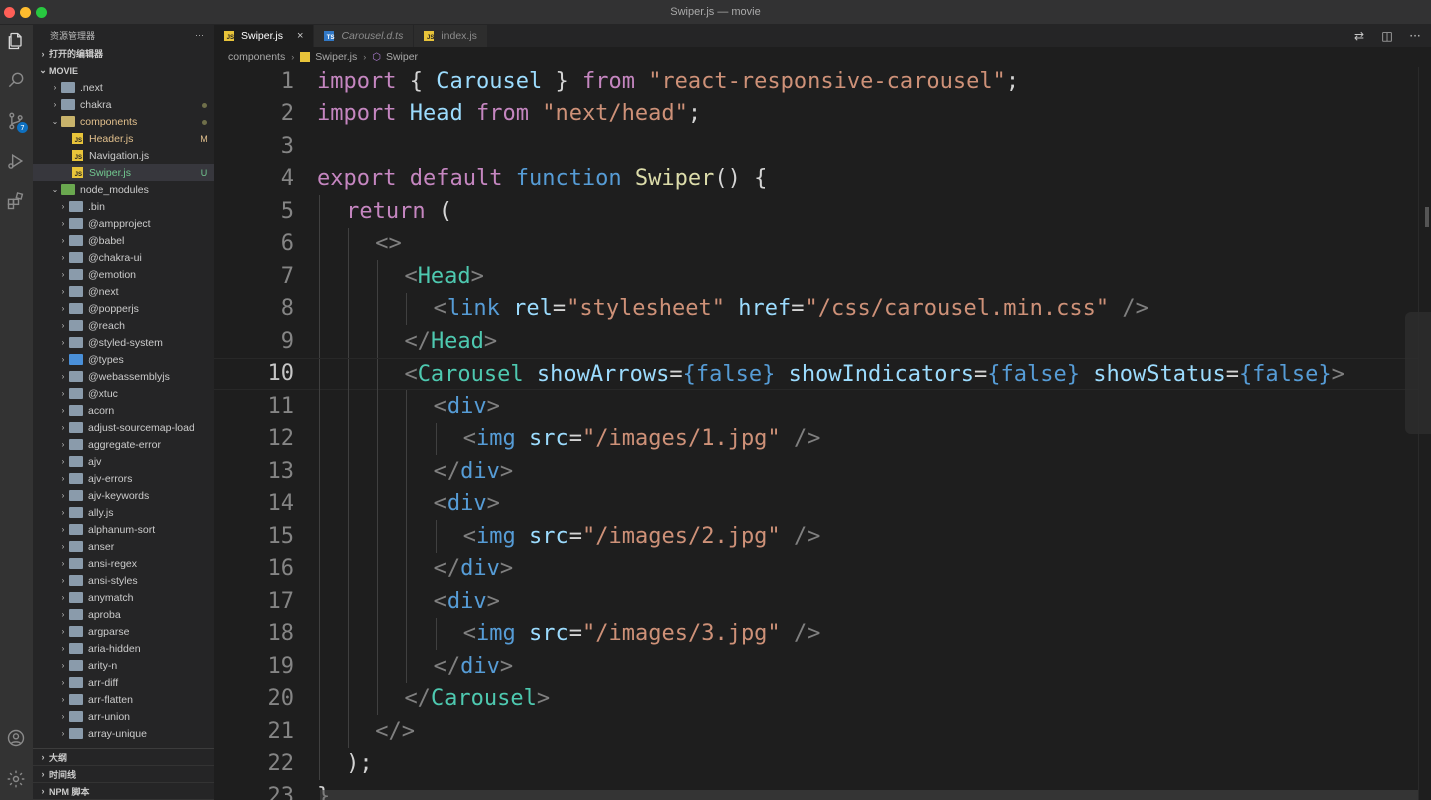 Image resolution: width=1431 pixels, height=800 pixels. Describe the element at coordinates (73, 35) in the screenshot. I see `explorer-title: 资源管理器` at that location.